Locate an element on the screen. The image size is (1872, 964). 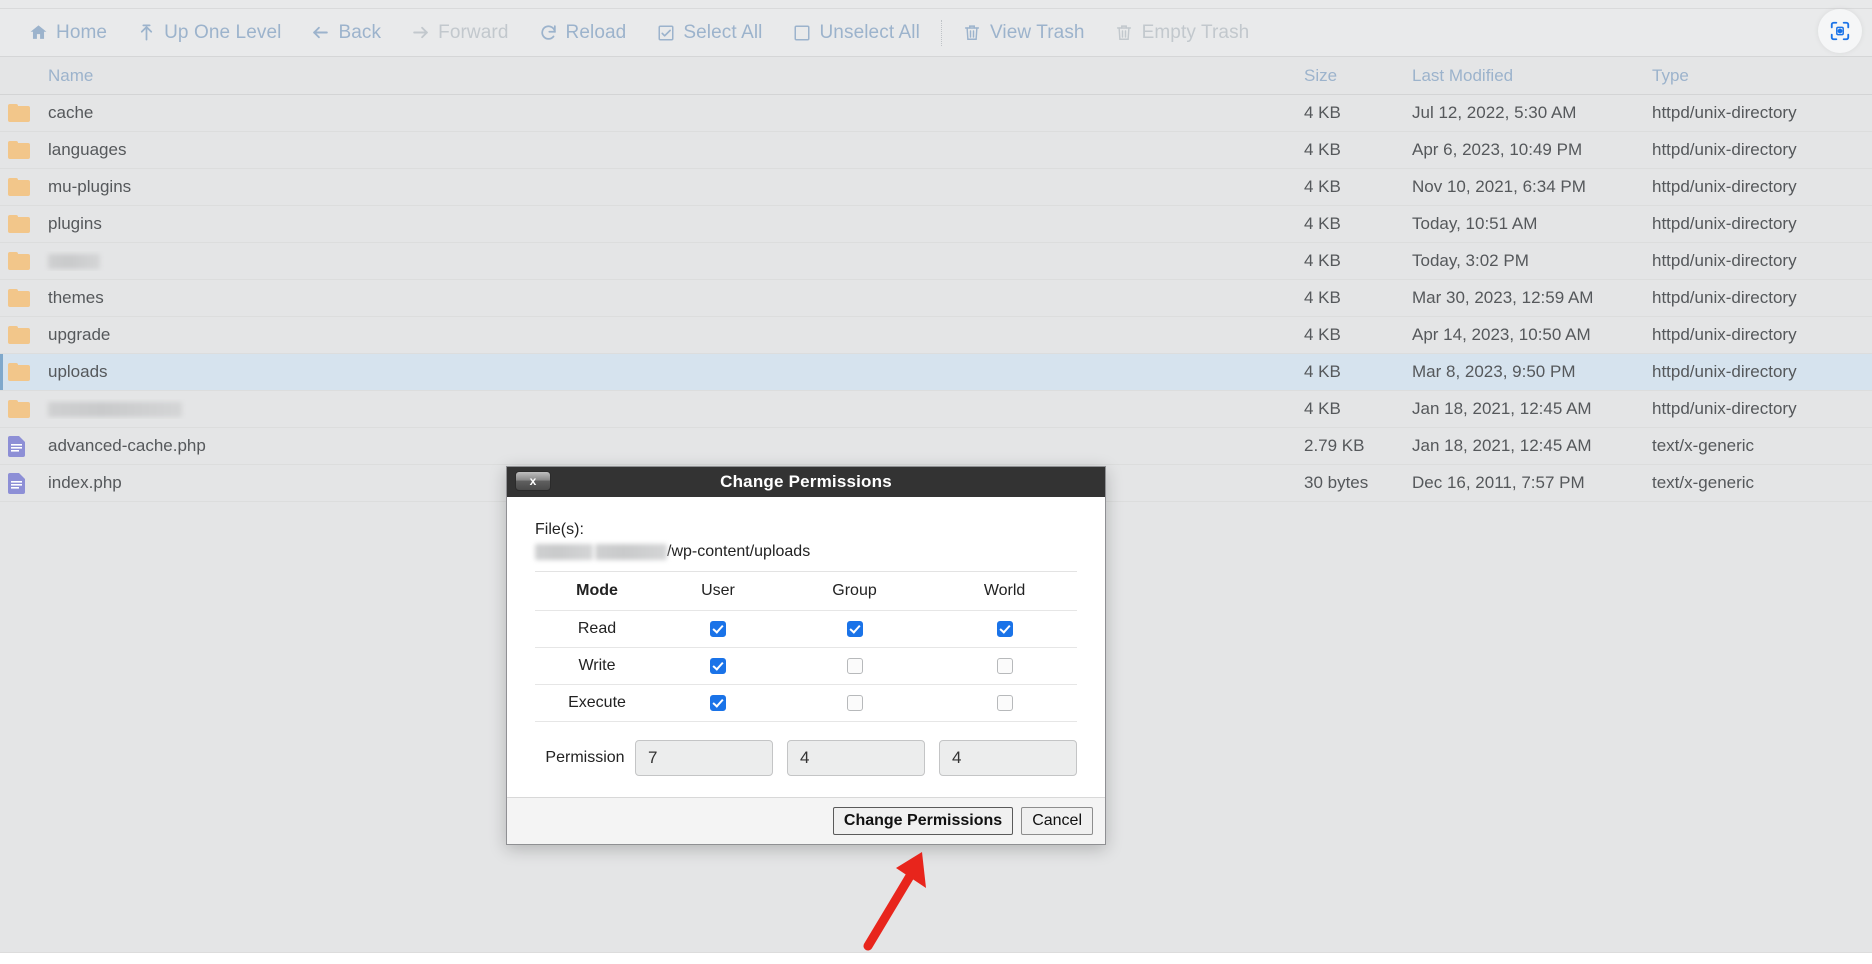
checkbox-read-group is located at coordinates (854, 628).